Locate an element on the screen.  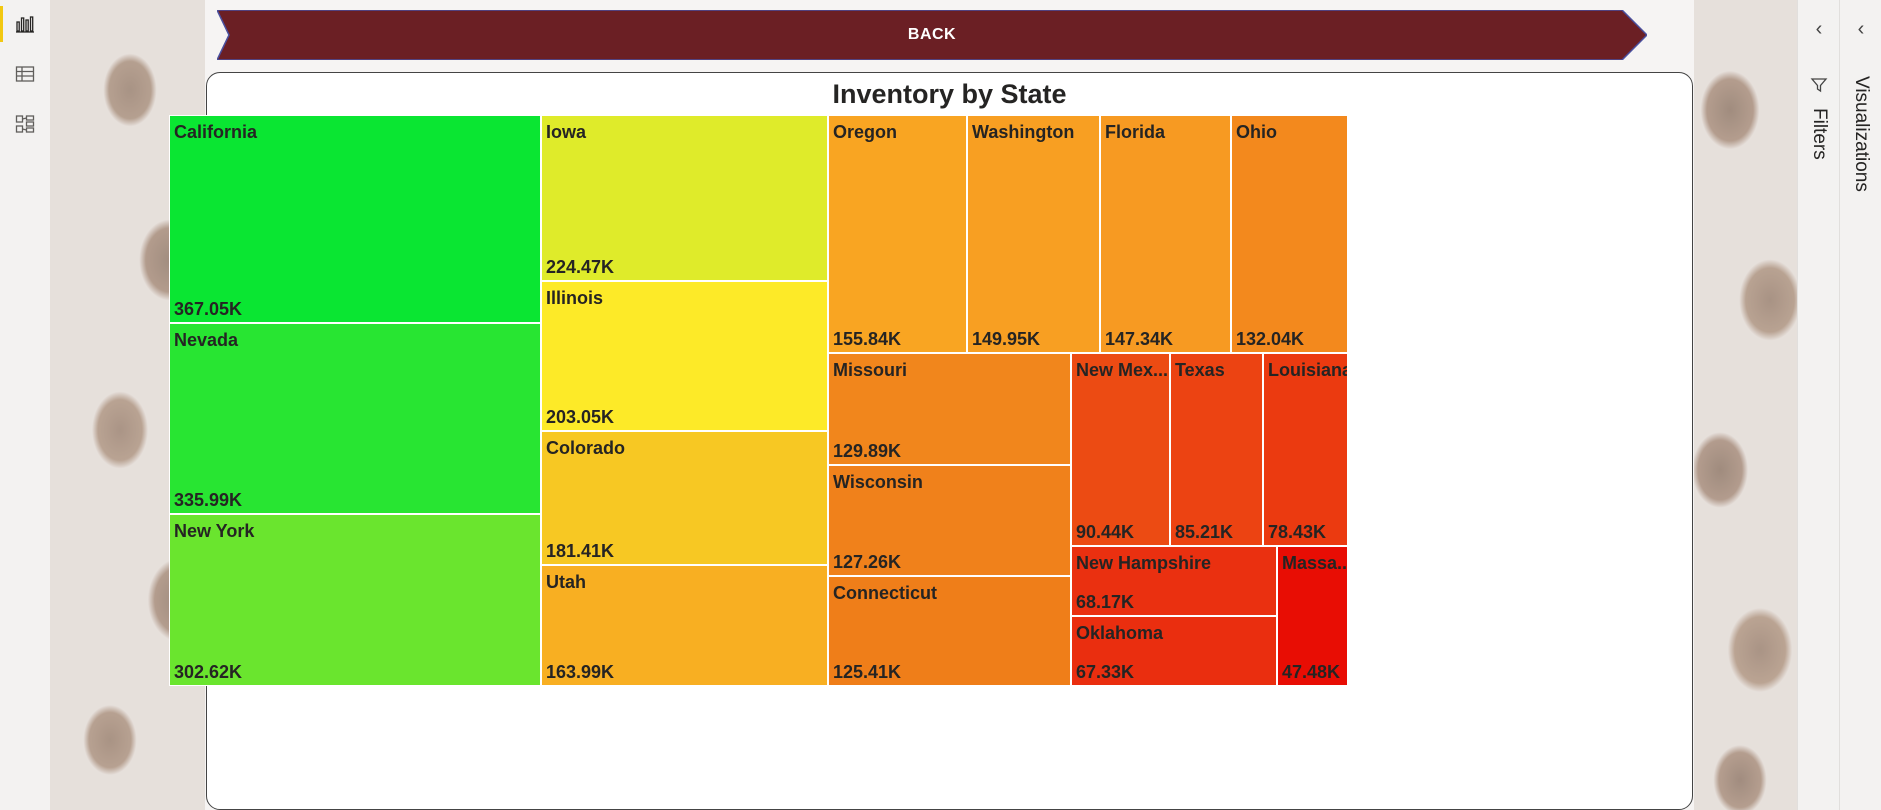
treemap-tile-value: 155.84K is located at coordinates (867, 339).